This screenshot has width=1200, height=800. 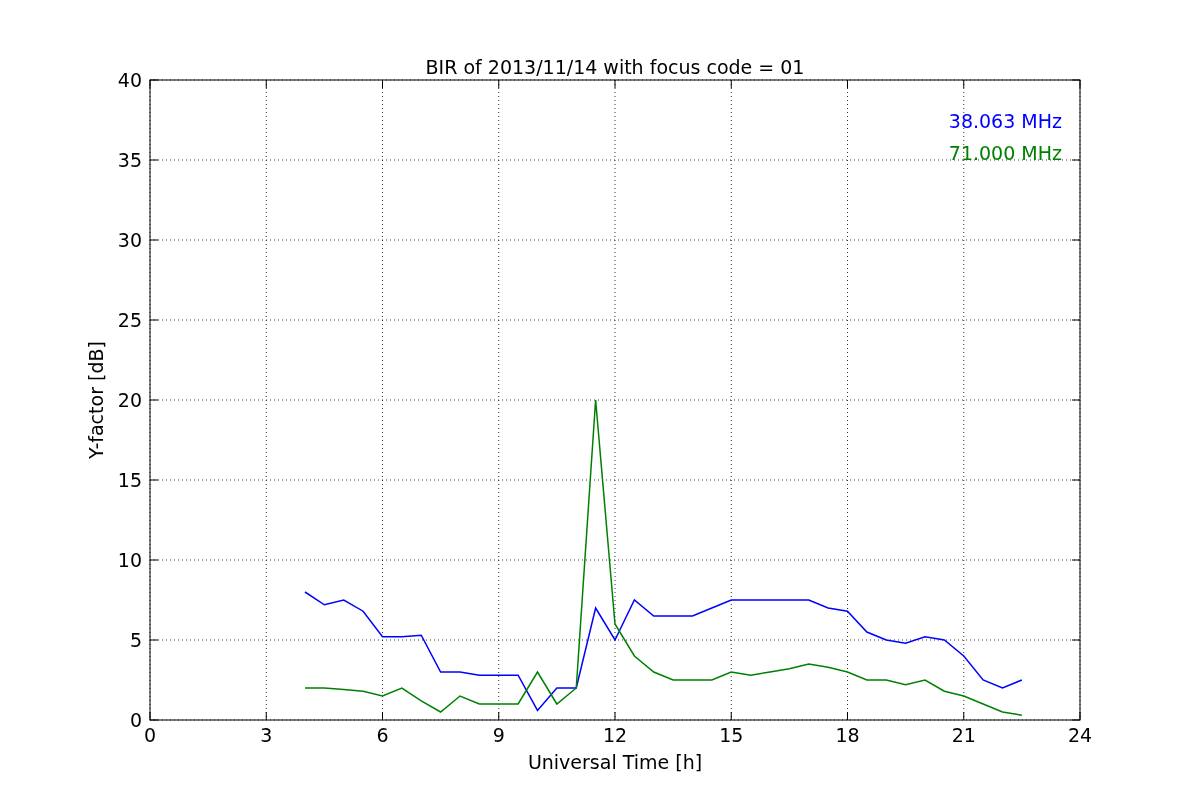 What do you see at coordinates (615, 762) in the screenshot?
I see `x-axis-label: Universal Time [h]` at bounding box center [615, 762].